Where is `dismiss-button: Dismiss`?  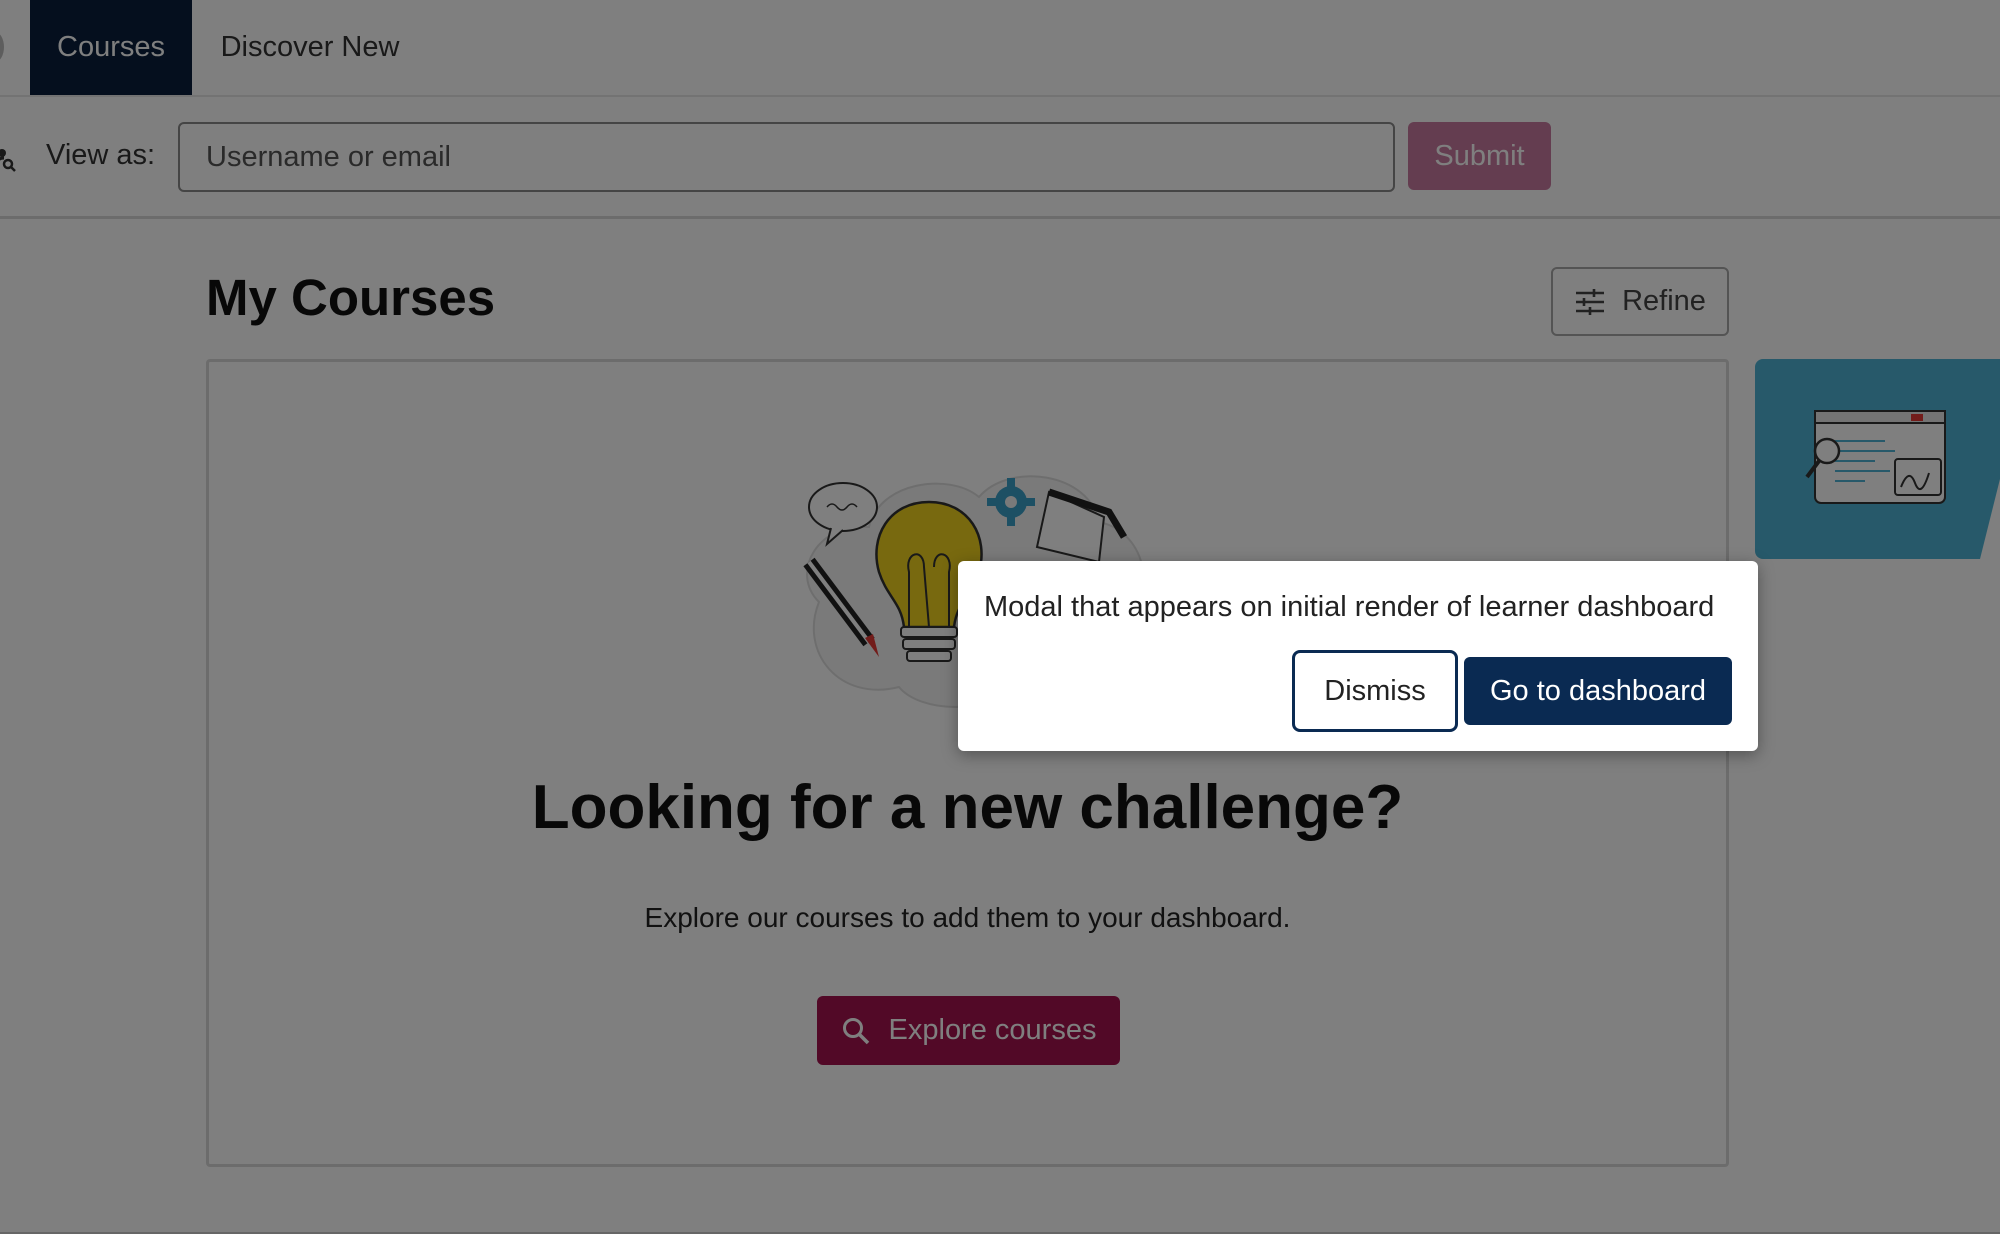 dismiss-button: Dismiss is located at coordinates (1375, 691).